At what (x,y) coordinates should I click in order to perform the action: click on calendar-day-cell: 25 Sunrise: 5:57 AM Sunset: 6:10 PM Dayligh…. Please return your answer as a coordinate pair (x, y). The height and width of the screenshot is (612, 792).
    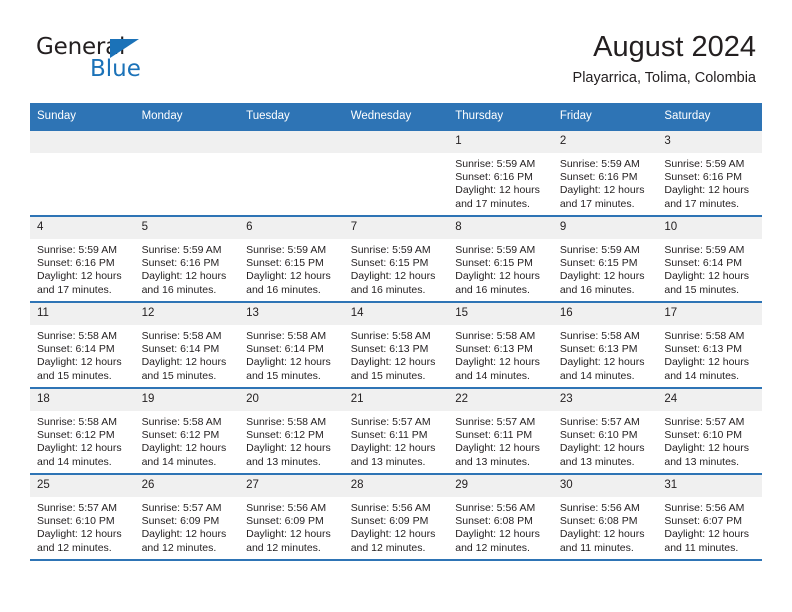
    Looking at the image, I should click on (82, 517).